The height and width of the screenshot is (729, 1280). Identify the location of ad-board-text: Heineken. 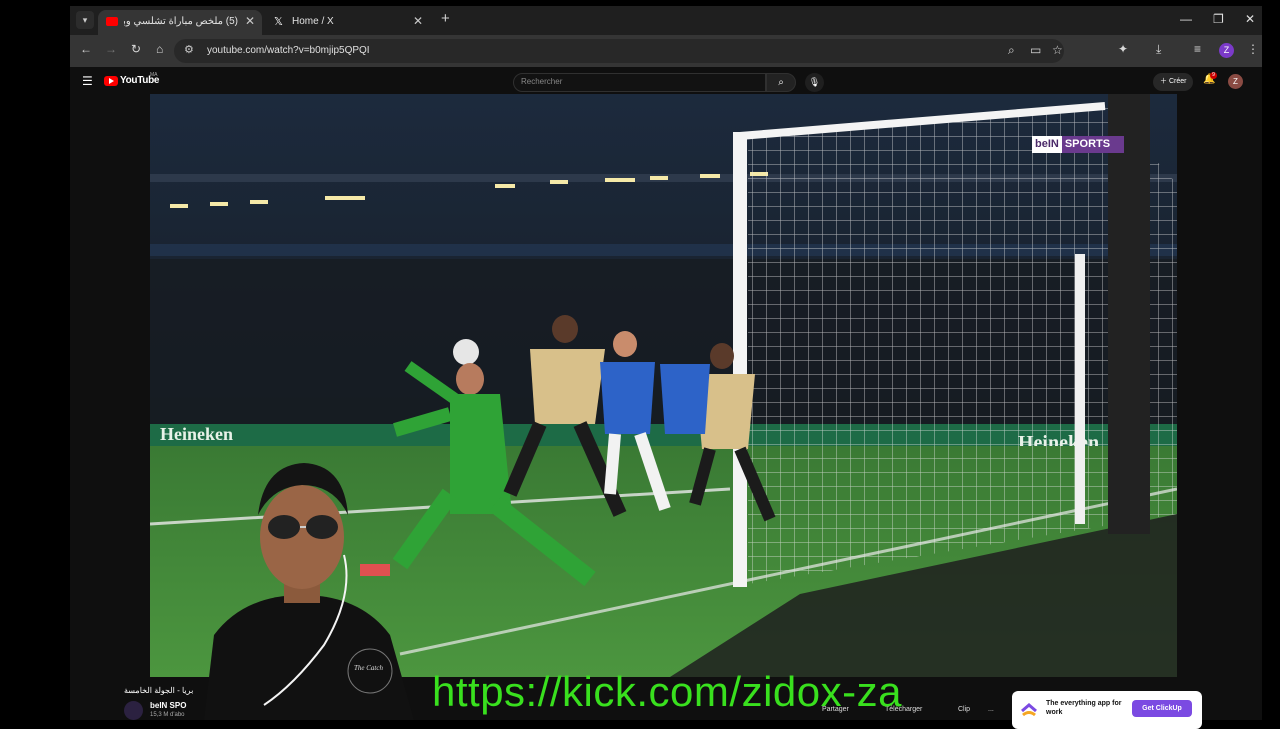
(196, 434).